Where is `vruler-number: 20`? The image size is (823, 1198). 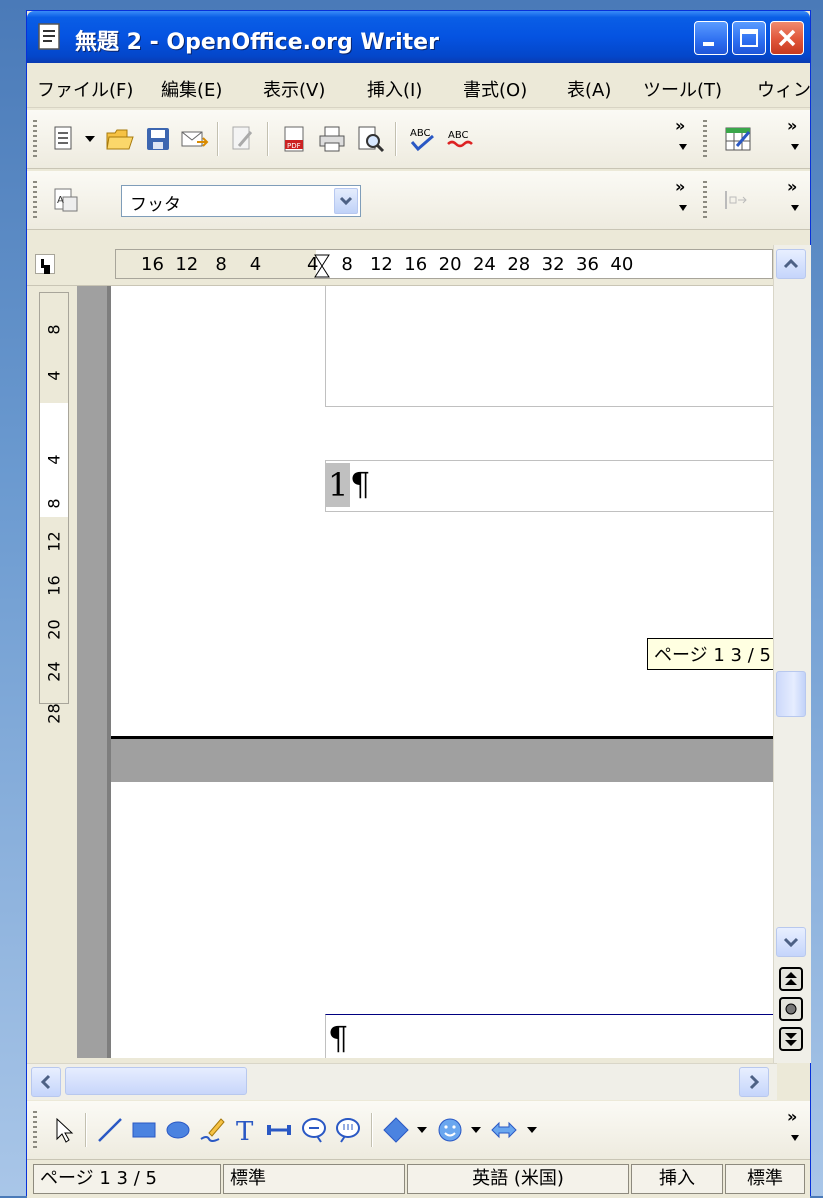
vruler-number: 20 is located at coordinates (54, 629).